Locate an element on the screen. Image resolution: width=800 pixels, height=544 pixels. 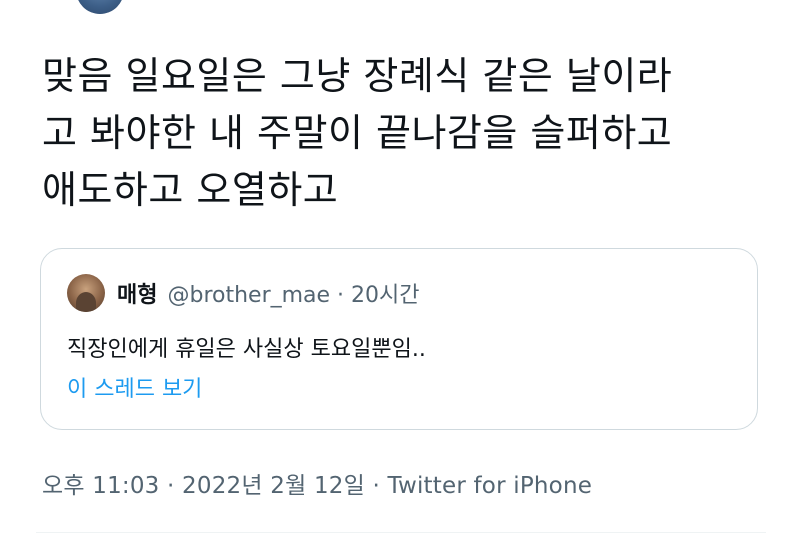
quoted-author-avatar is located at coordinates (86, 293).